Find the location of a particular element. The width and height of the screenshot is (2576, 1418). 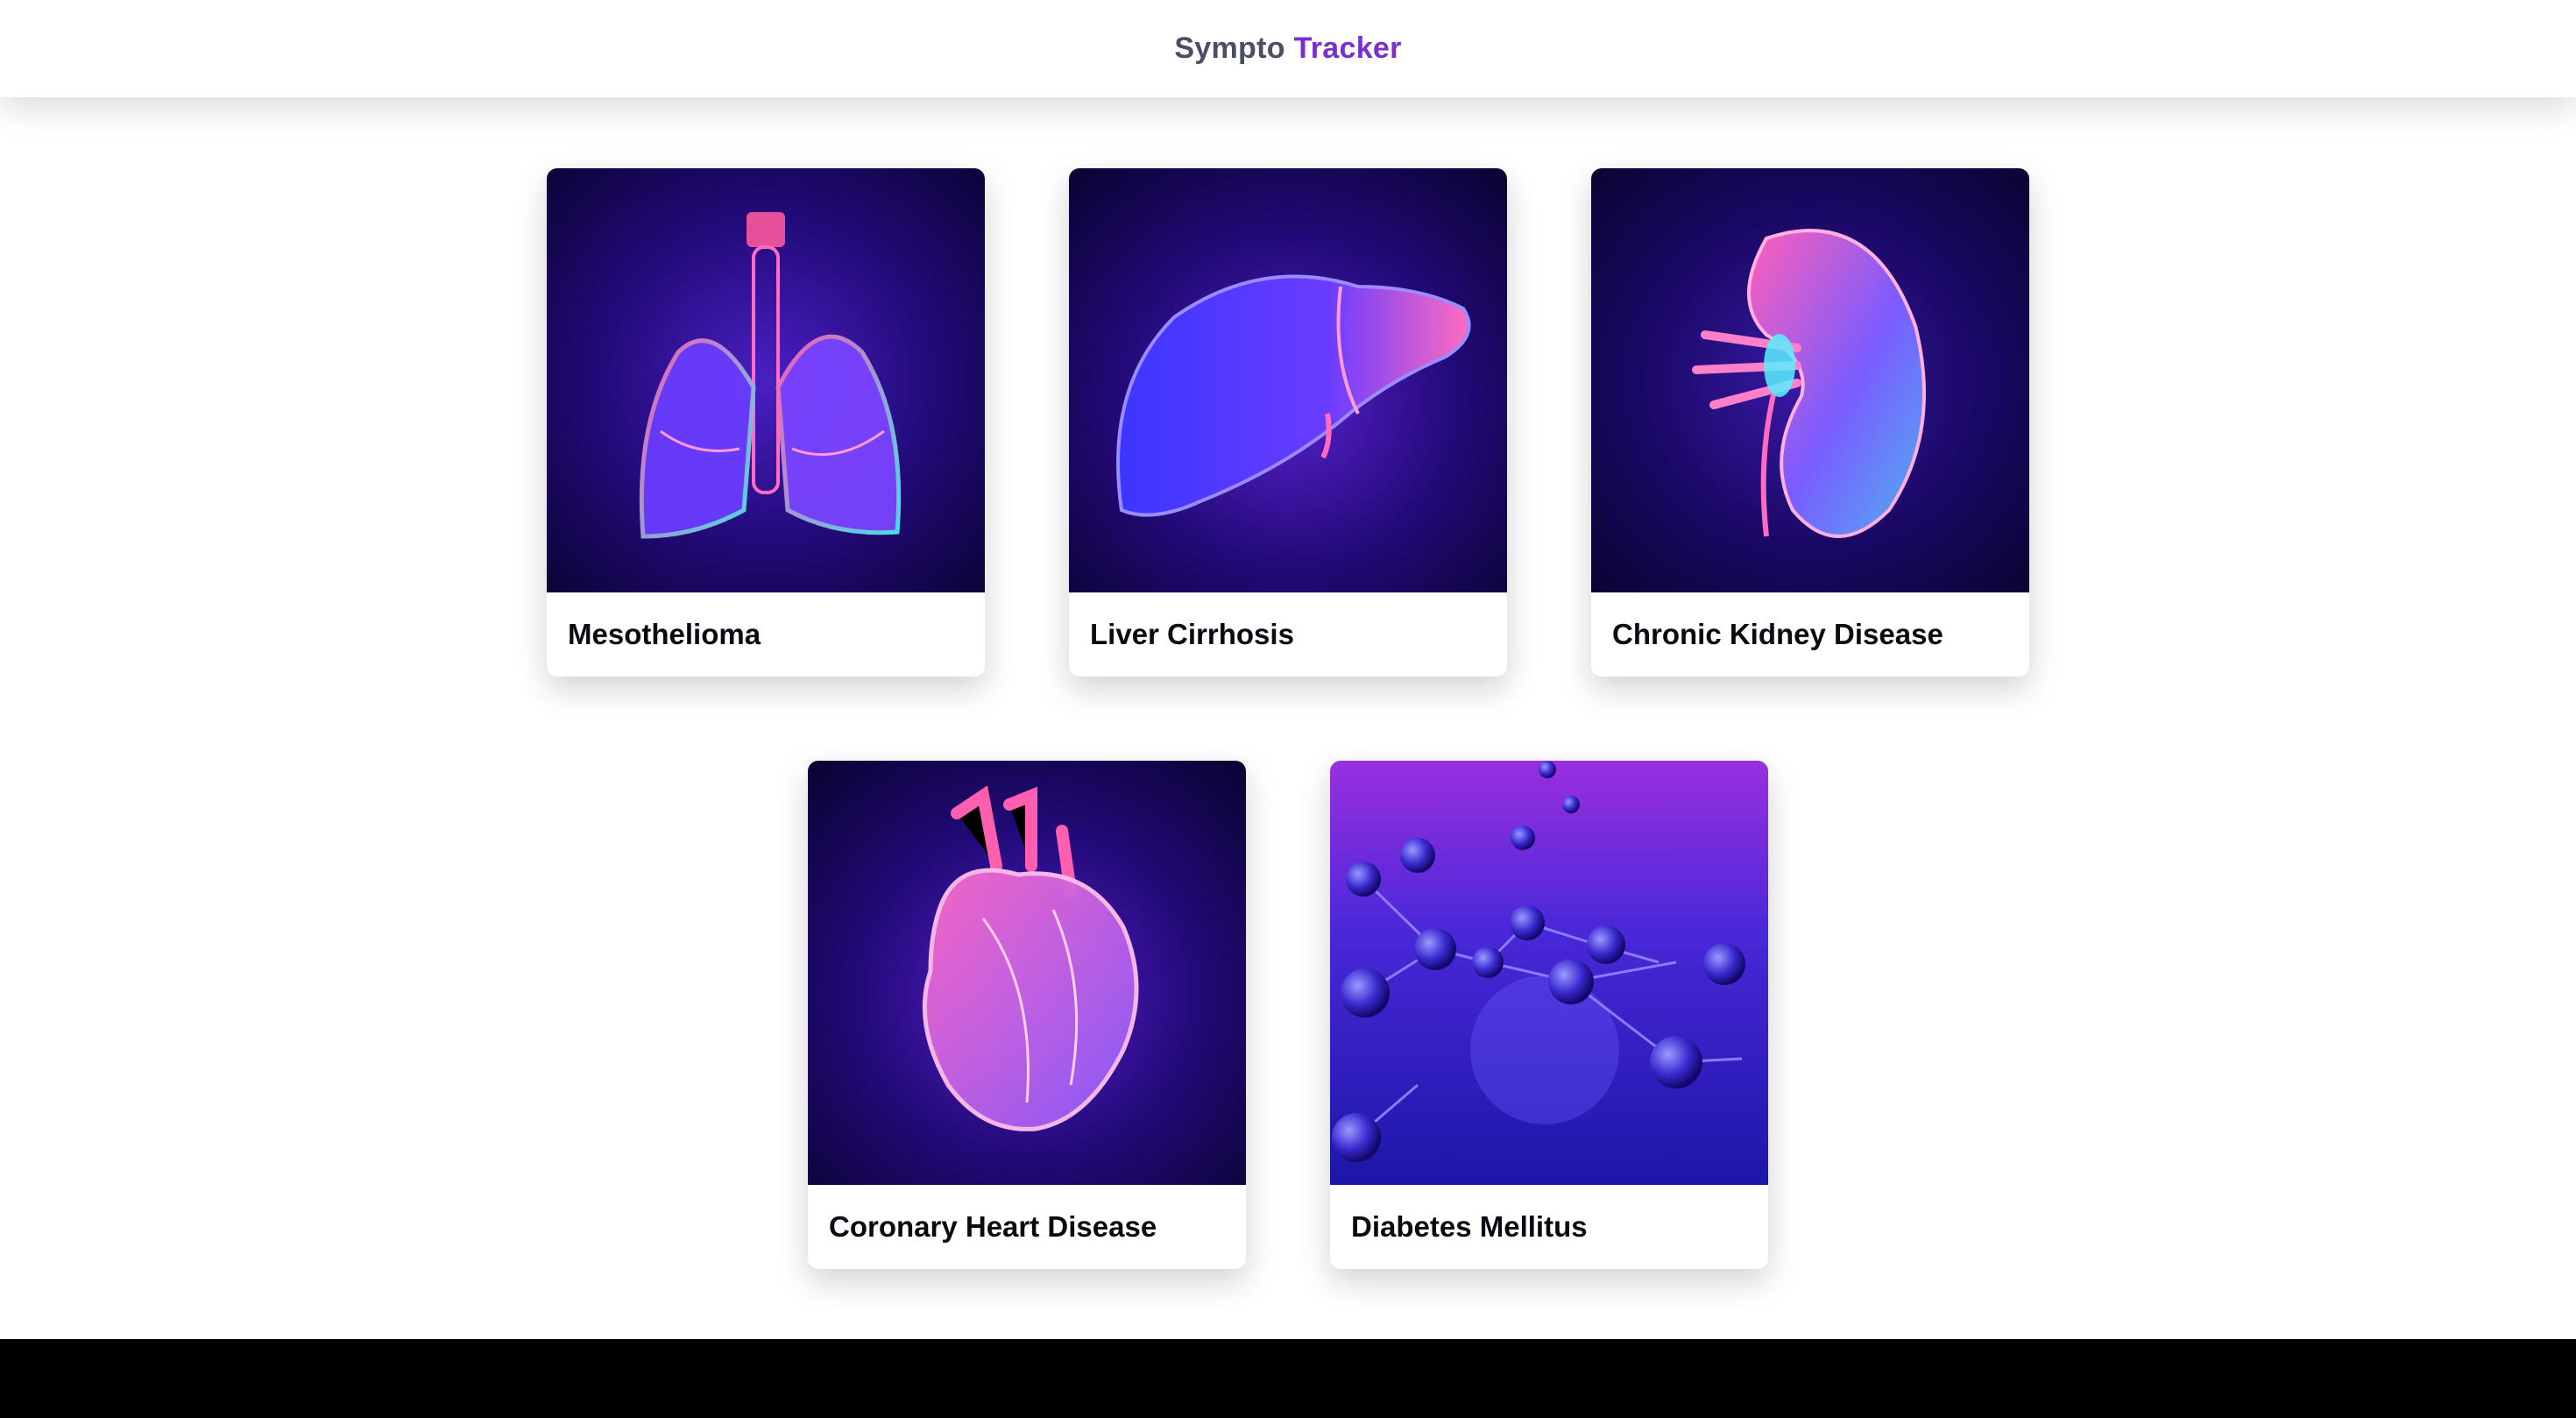

liver-illustration is located at coordinates (1288, 380).